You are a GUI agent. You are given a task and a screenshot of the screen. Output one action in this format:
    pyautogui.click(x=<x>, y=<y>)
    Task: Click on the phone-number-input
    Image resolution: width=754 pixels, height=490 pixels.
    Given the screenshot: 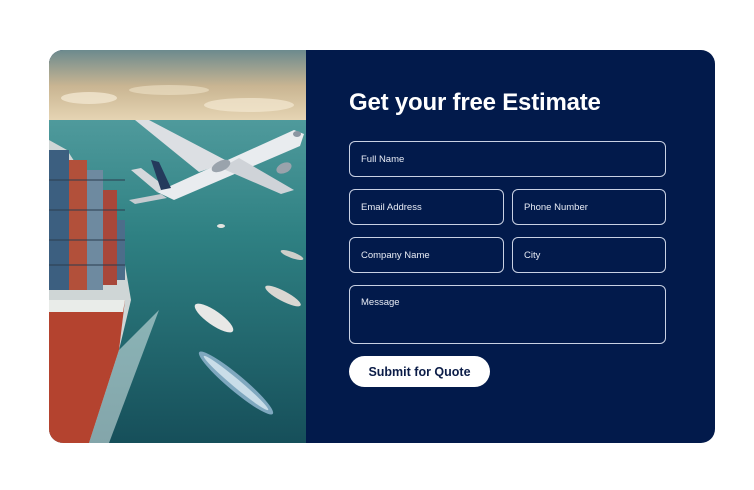 What is the action you would take?
    pyautogui.click(x=589, y=207)
    